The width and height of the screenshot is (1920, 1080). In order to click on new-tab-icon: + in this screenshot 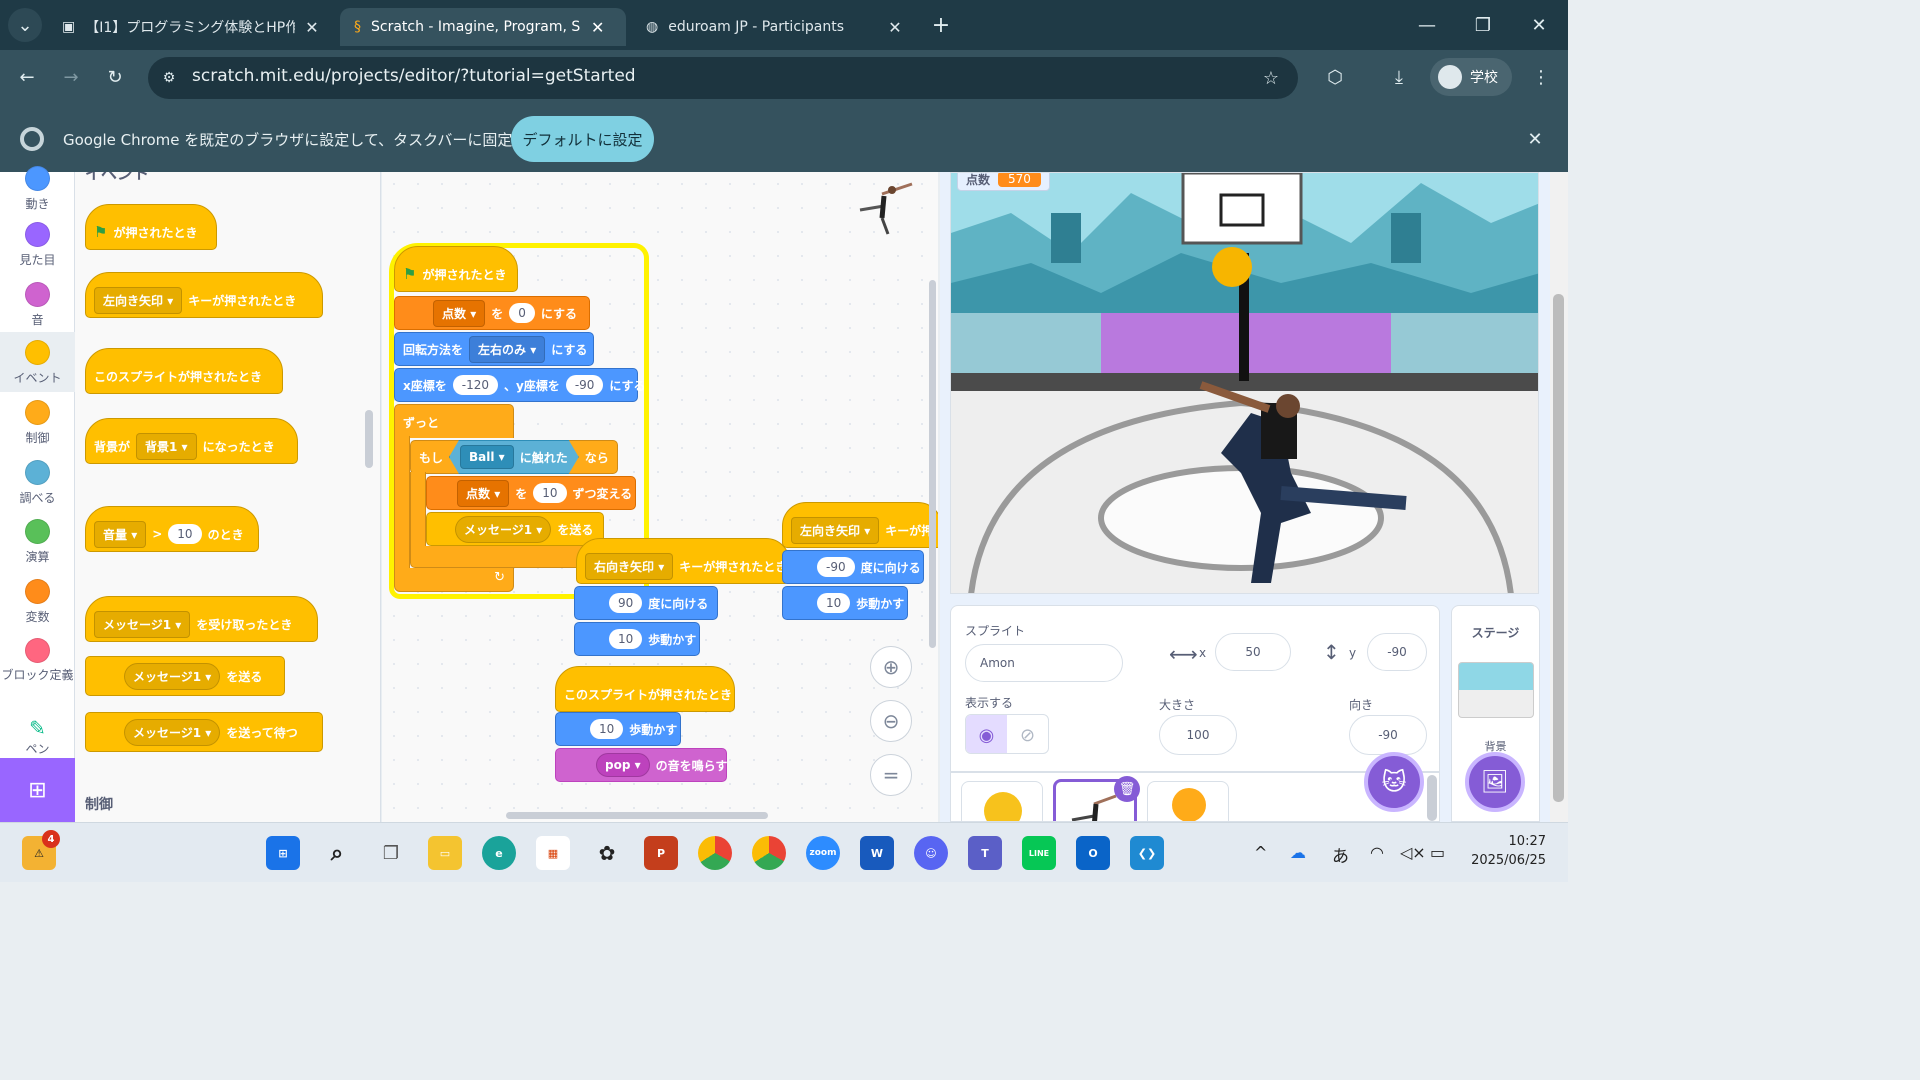, I will do `click(941, 25)`.